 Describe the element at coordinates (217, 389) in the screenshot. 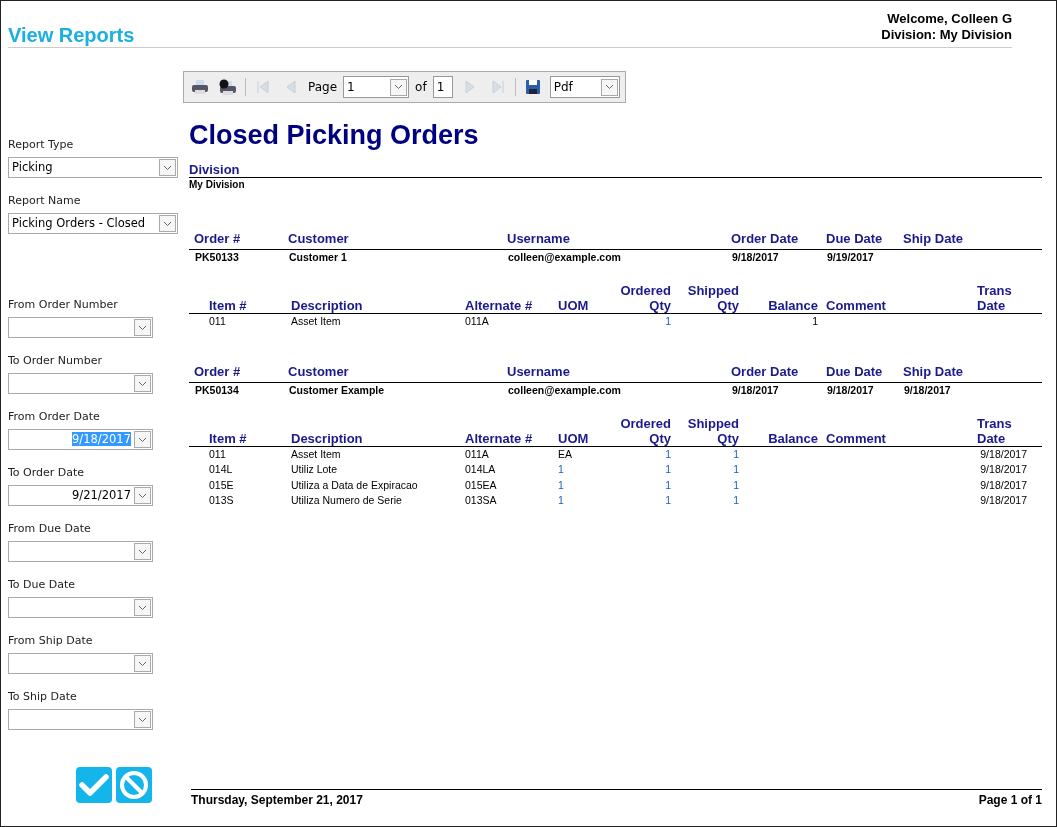

I see `table-cell-text: PK50134` at that location.